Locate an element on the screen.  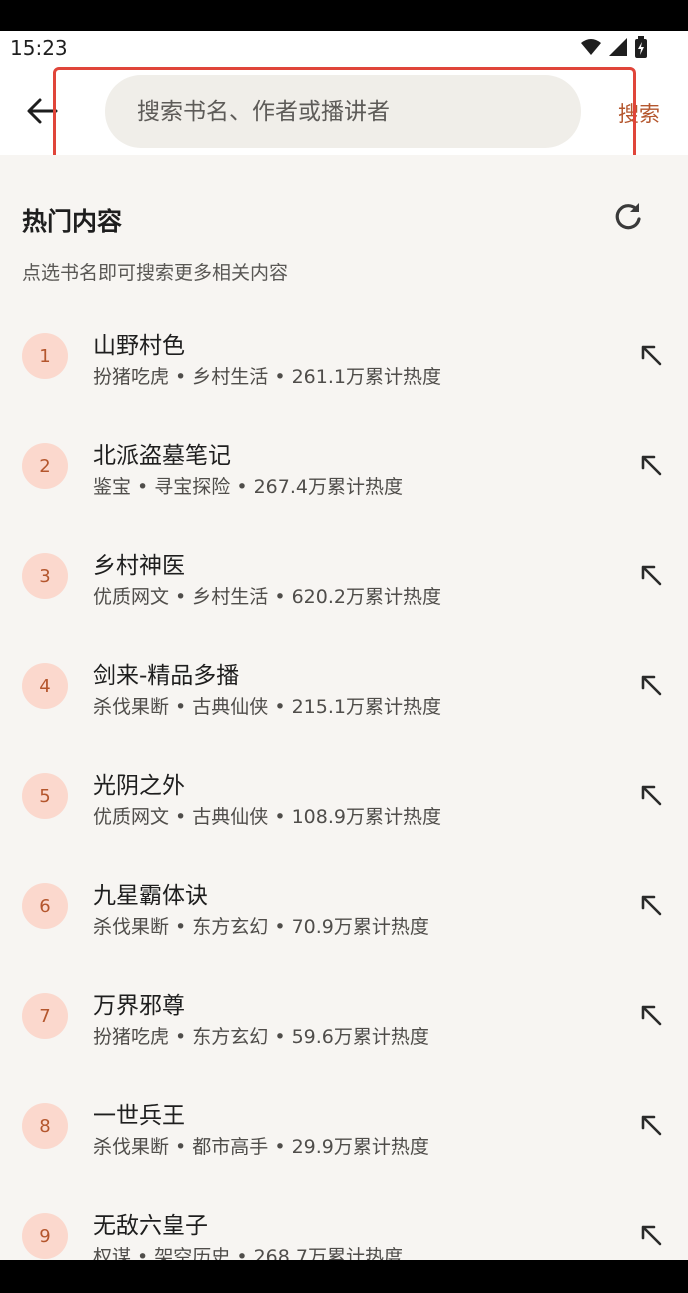
rank-badge: 8 is located at coordinates (45, 1126).